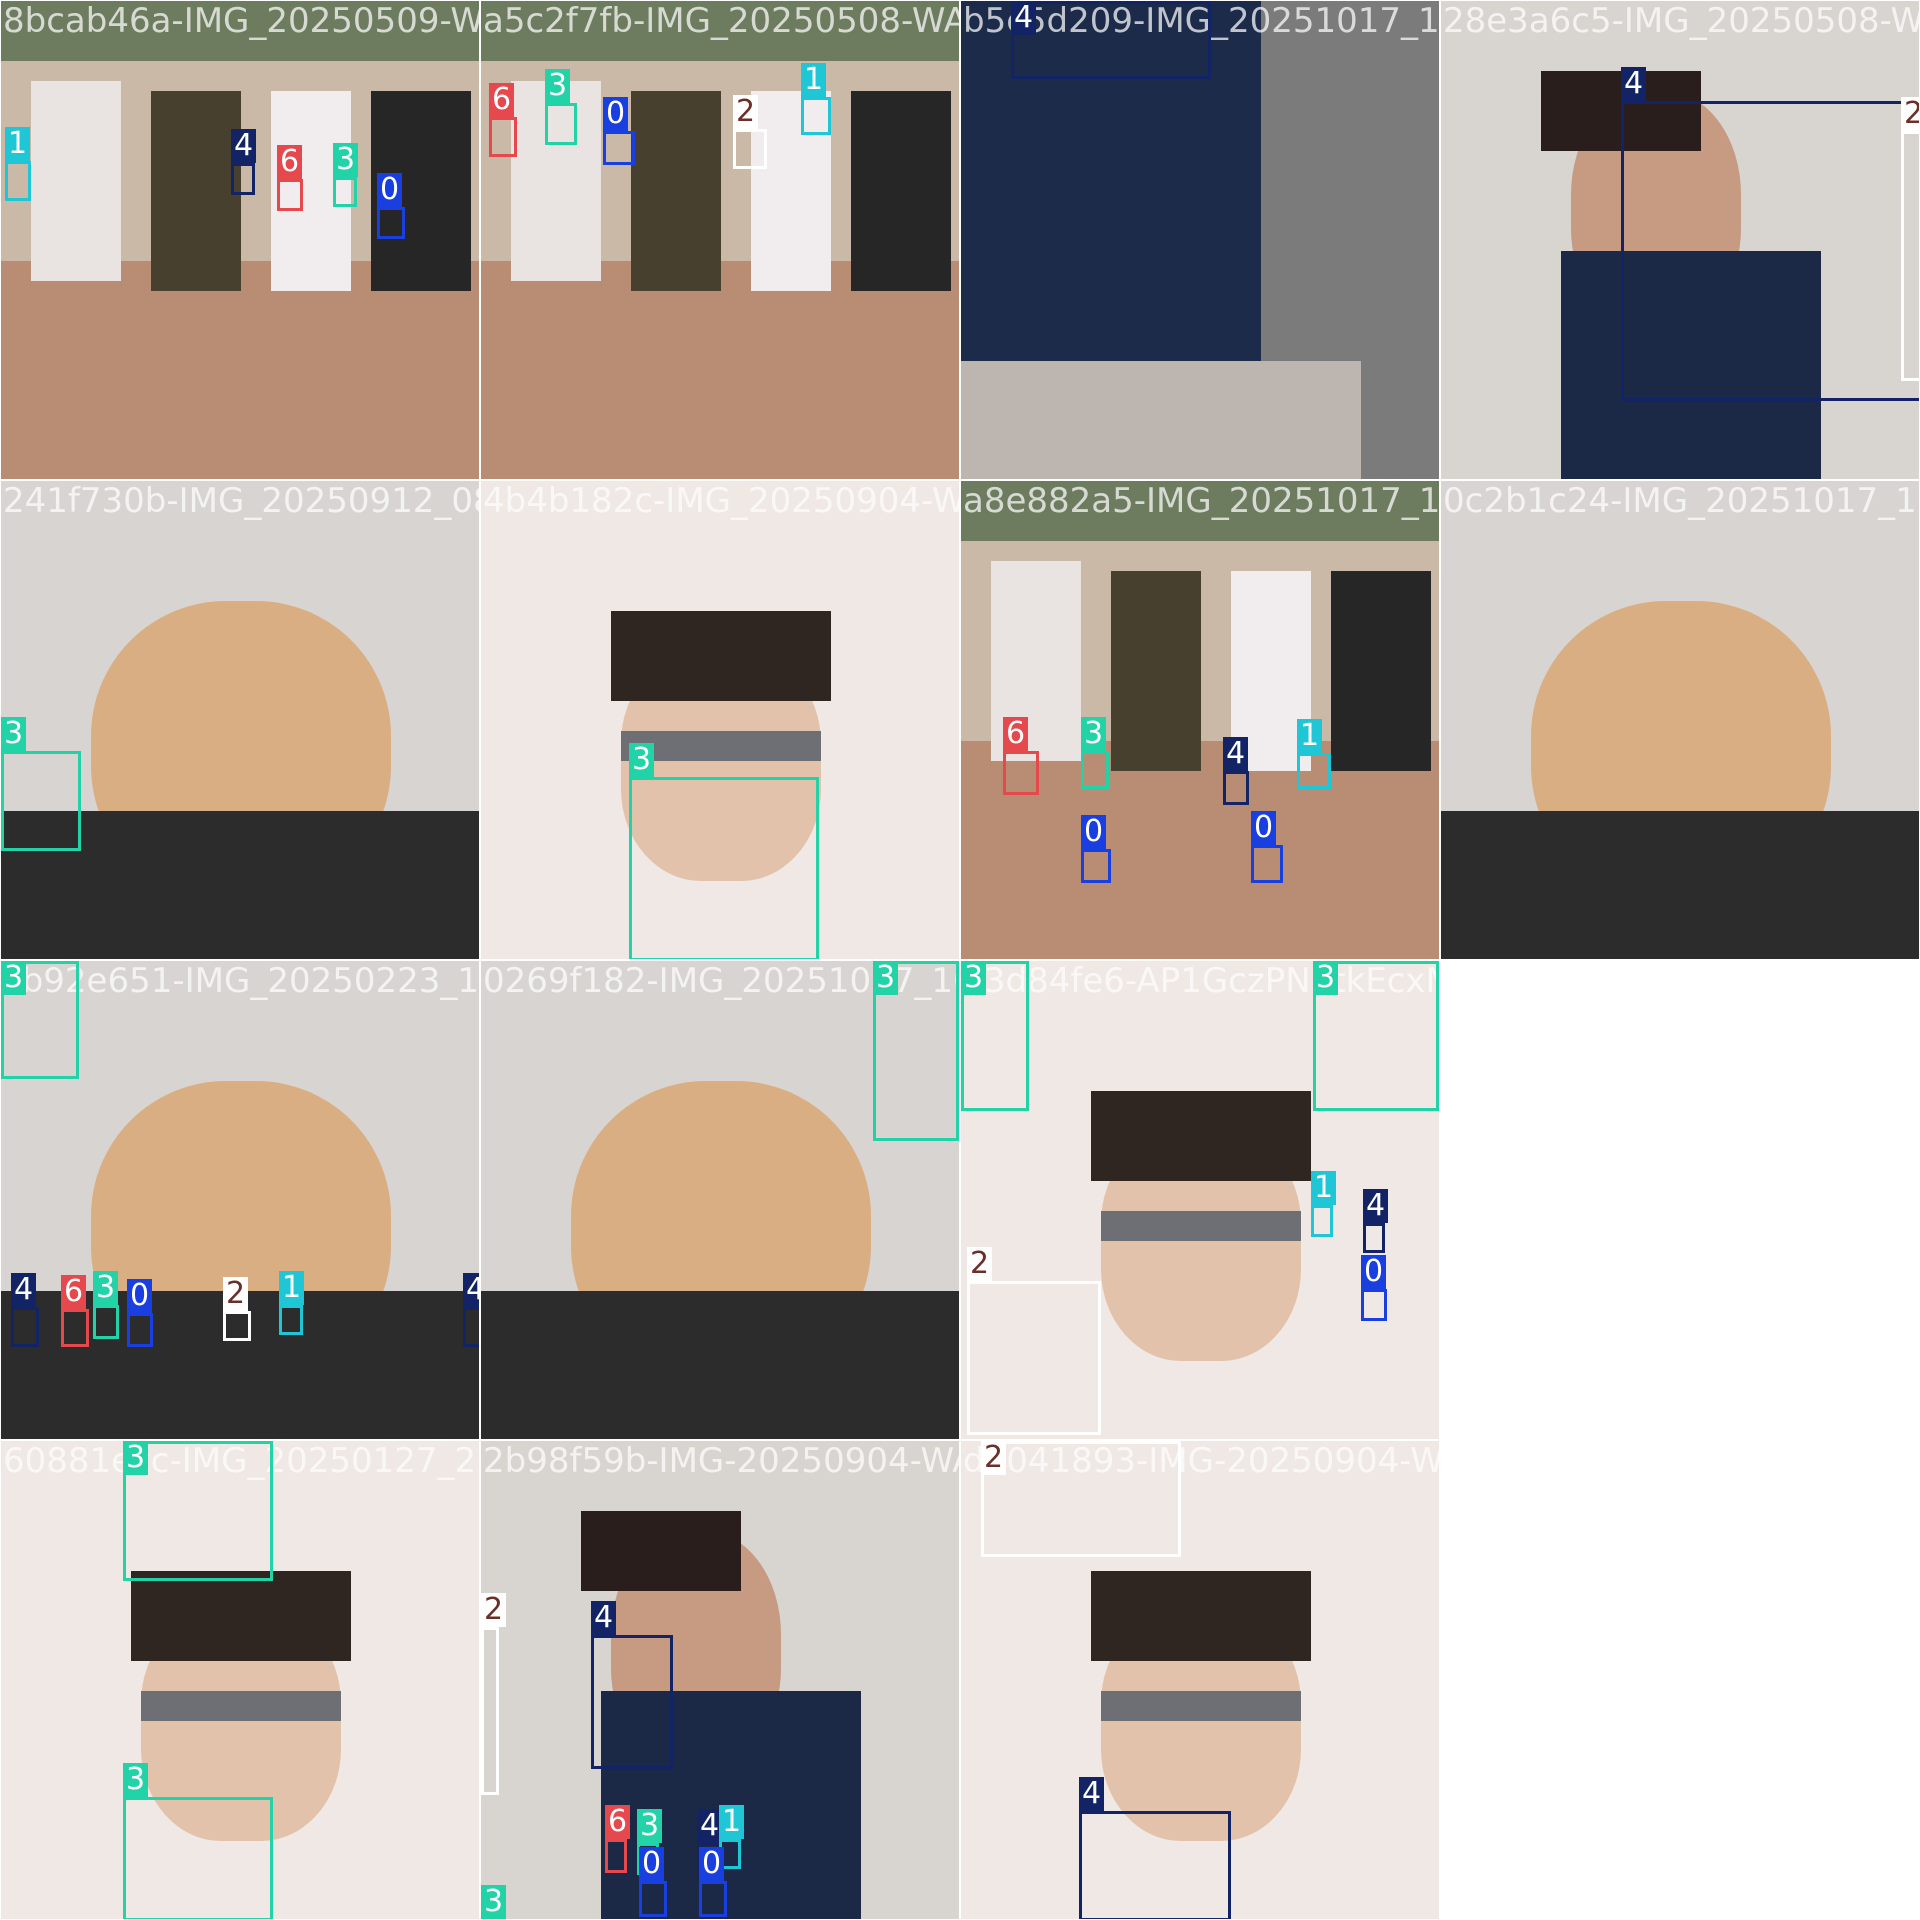  What do you see at coordinates (721, 1461) in the screenshot?
I see `tile-filename: 2b98f59b-IMG-20250904-WA0018.jpg` at bounding box center [721, 1461].